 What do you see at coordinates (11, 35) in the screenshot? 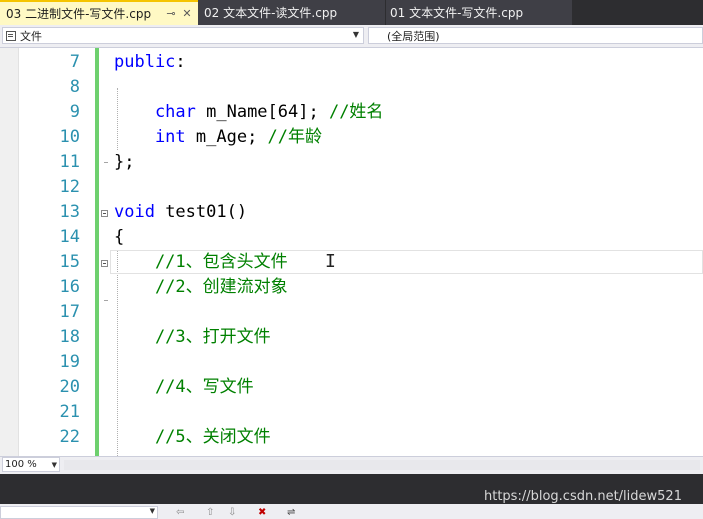
I see `file-icon` at bounding box center [11, 35].